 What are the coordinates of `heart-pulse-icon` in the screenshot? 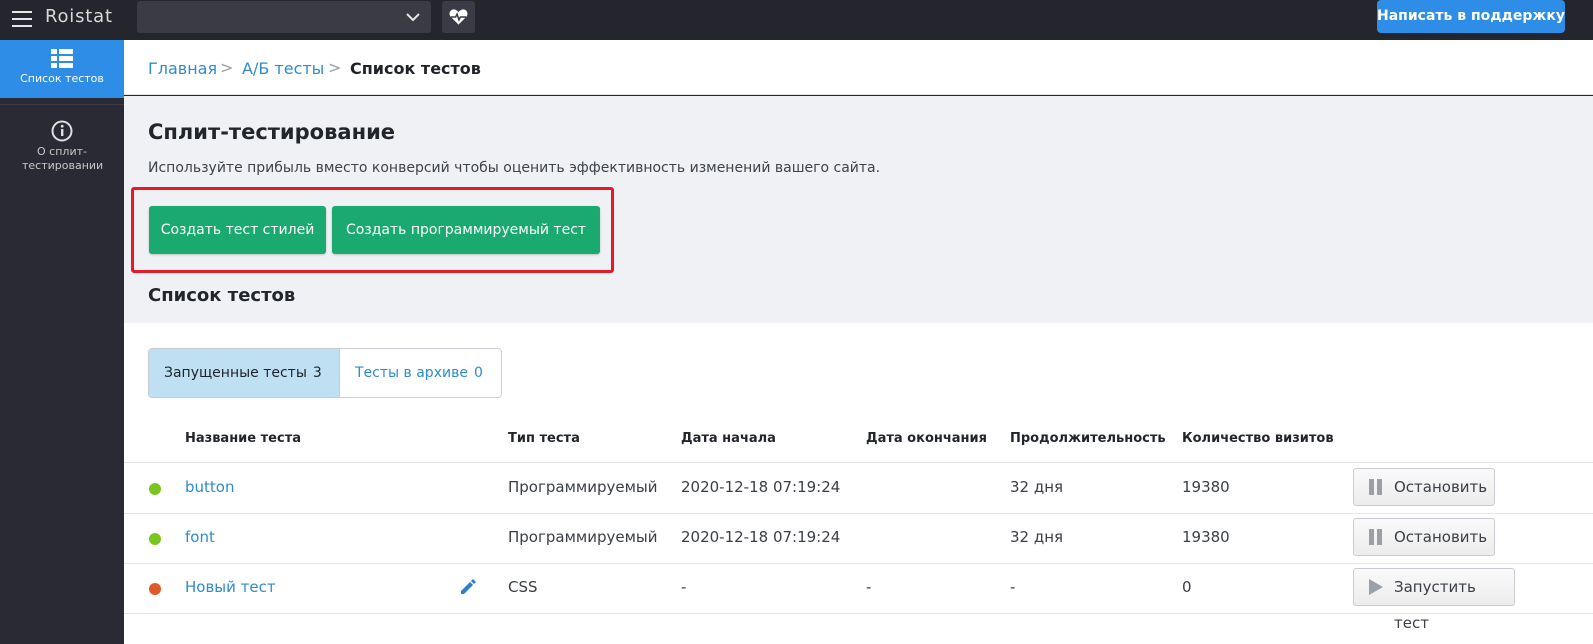 It's located at (458, 17).